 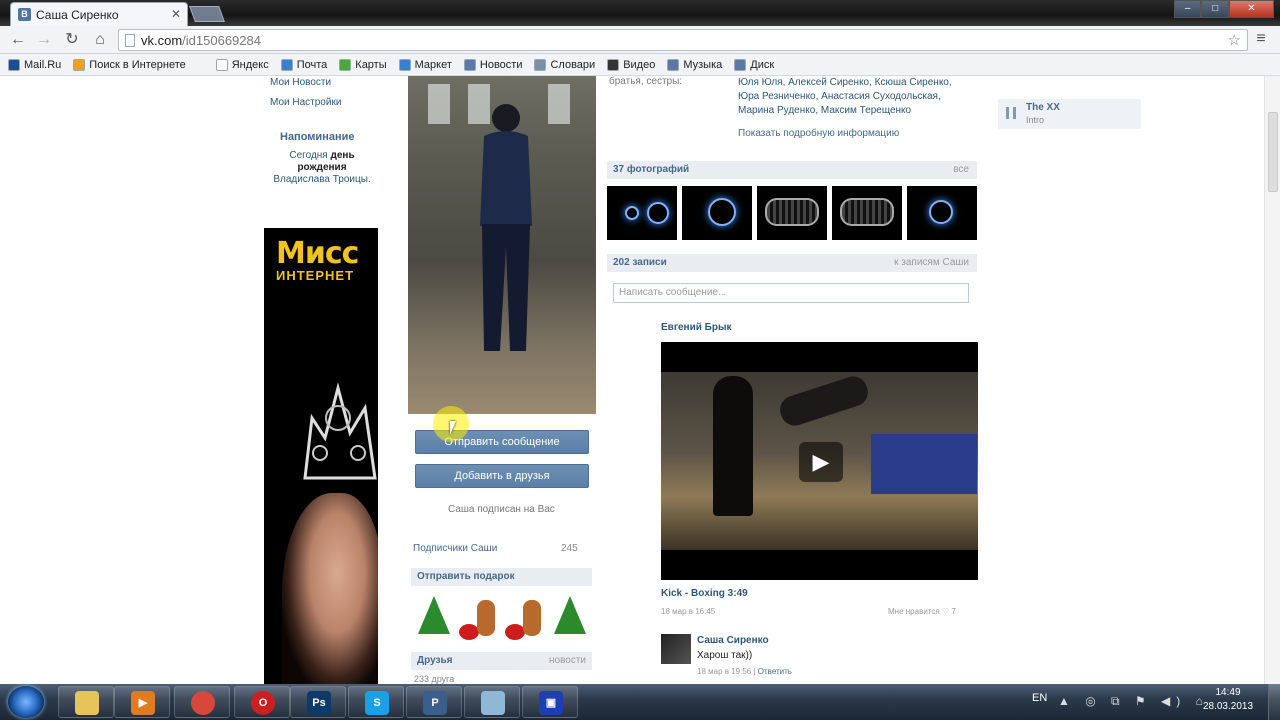 I want to click on language-indicator: EN, so click(x=1039, y=698).